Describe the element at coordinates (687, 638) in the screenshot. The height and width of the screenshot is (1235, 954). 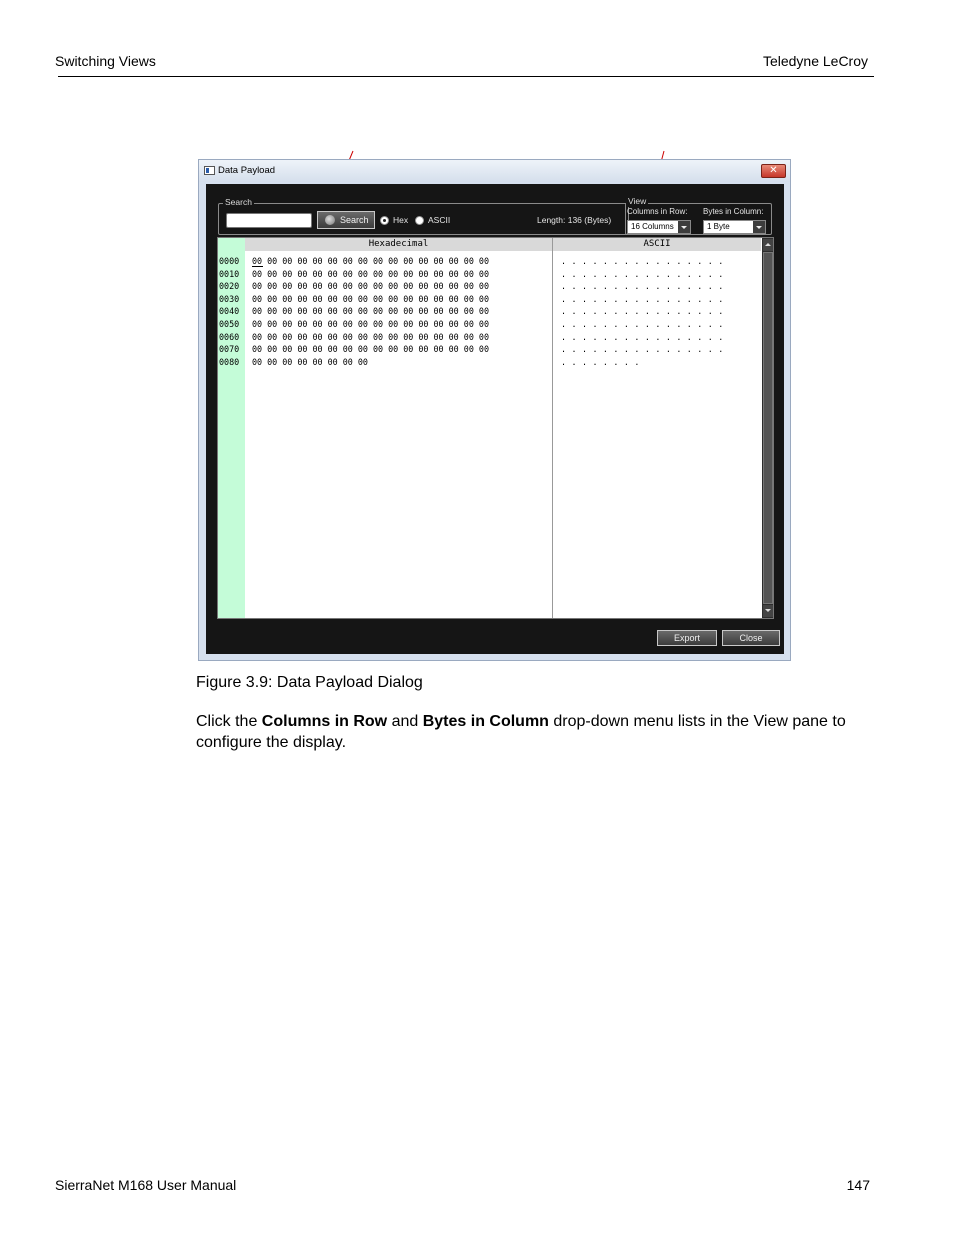
I see `export-button: Export` at that location.